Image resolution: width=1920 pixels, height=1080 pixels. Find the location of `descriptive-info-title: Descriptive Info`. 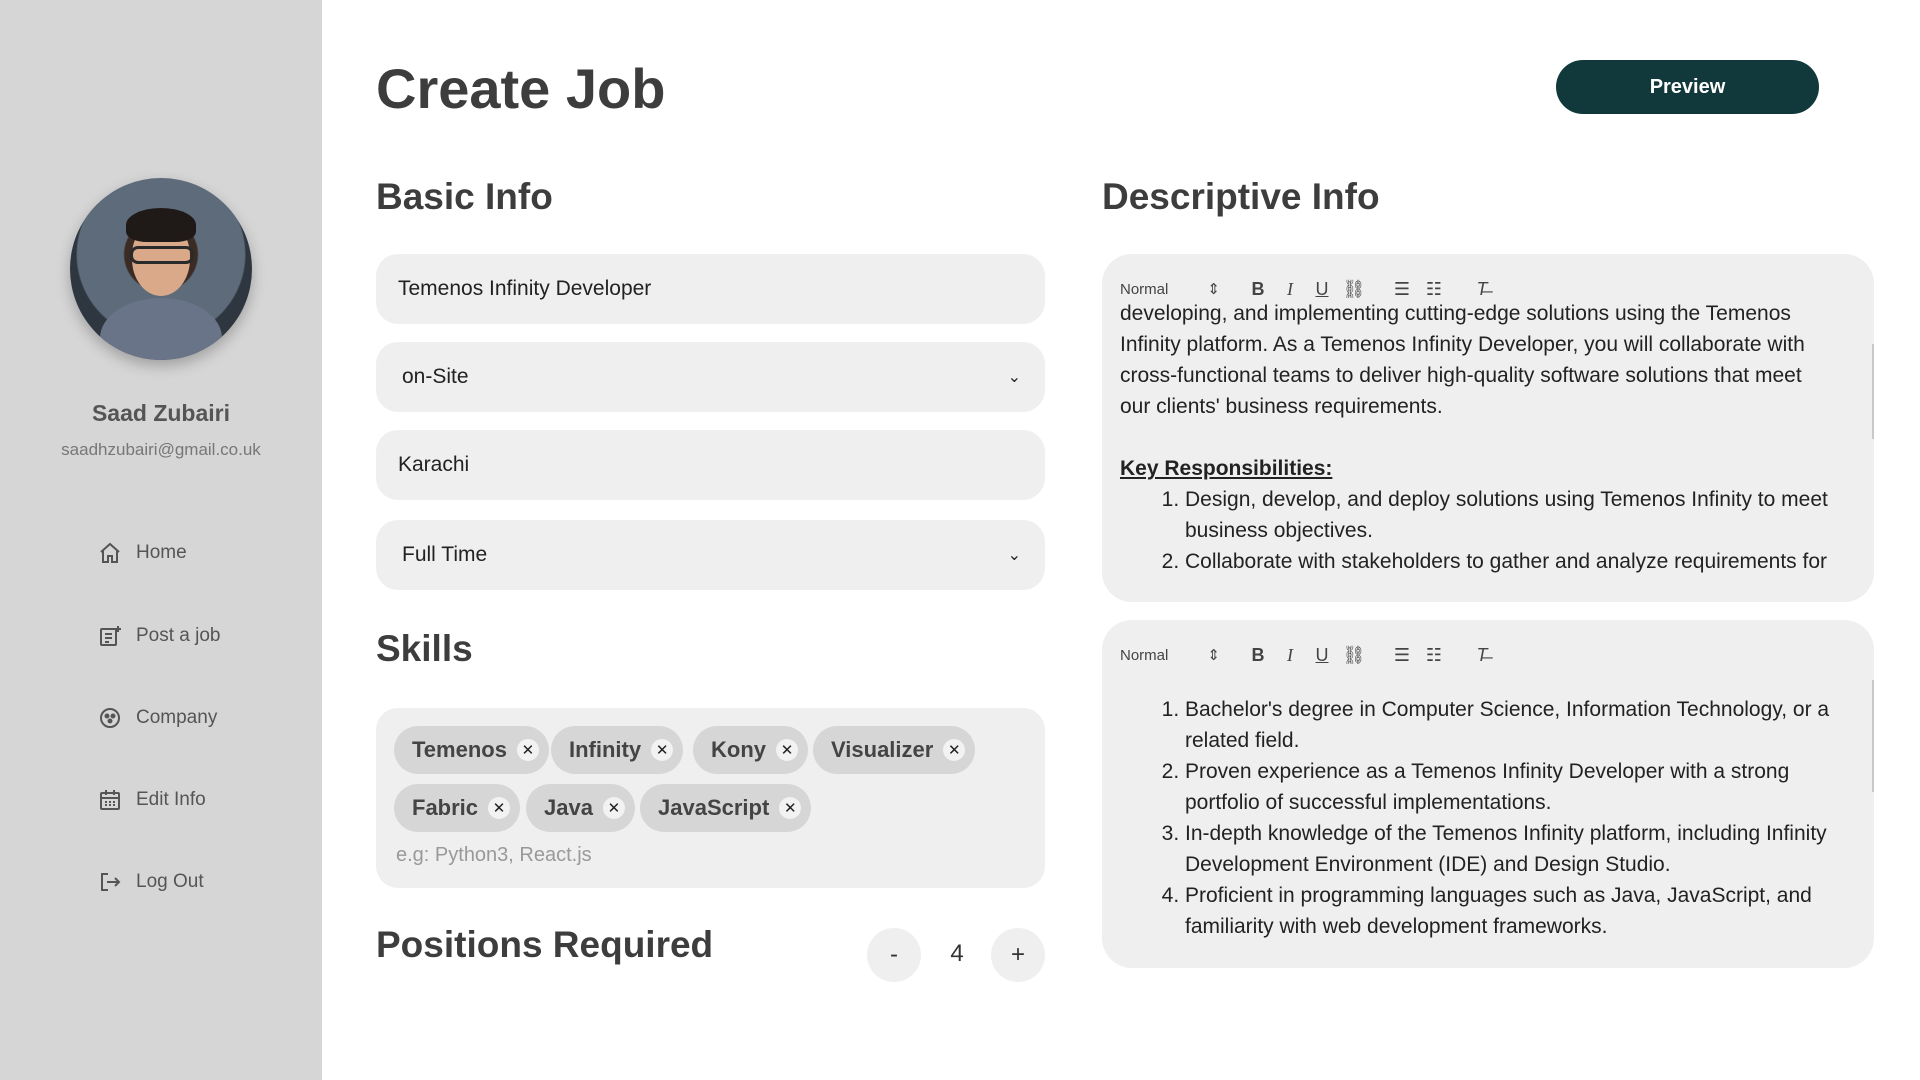

descriptive-info-title: Descriptive Info is located at coordinates (1241, 196).